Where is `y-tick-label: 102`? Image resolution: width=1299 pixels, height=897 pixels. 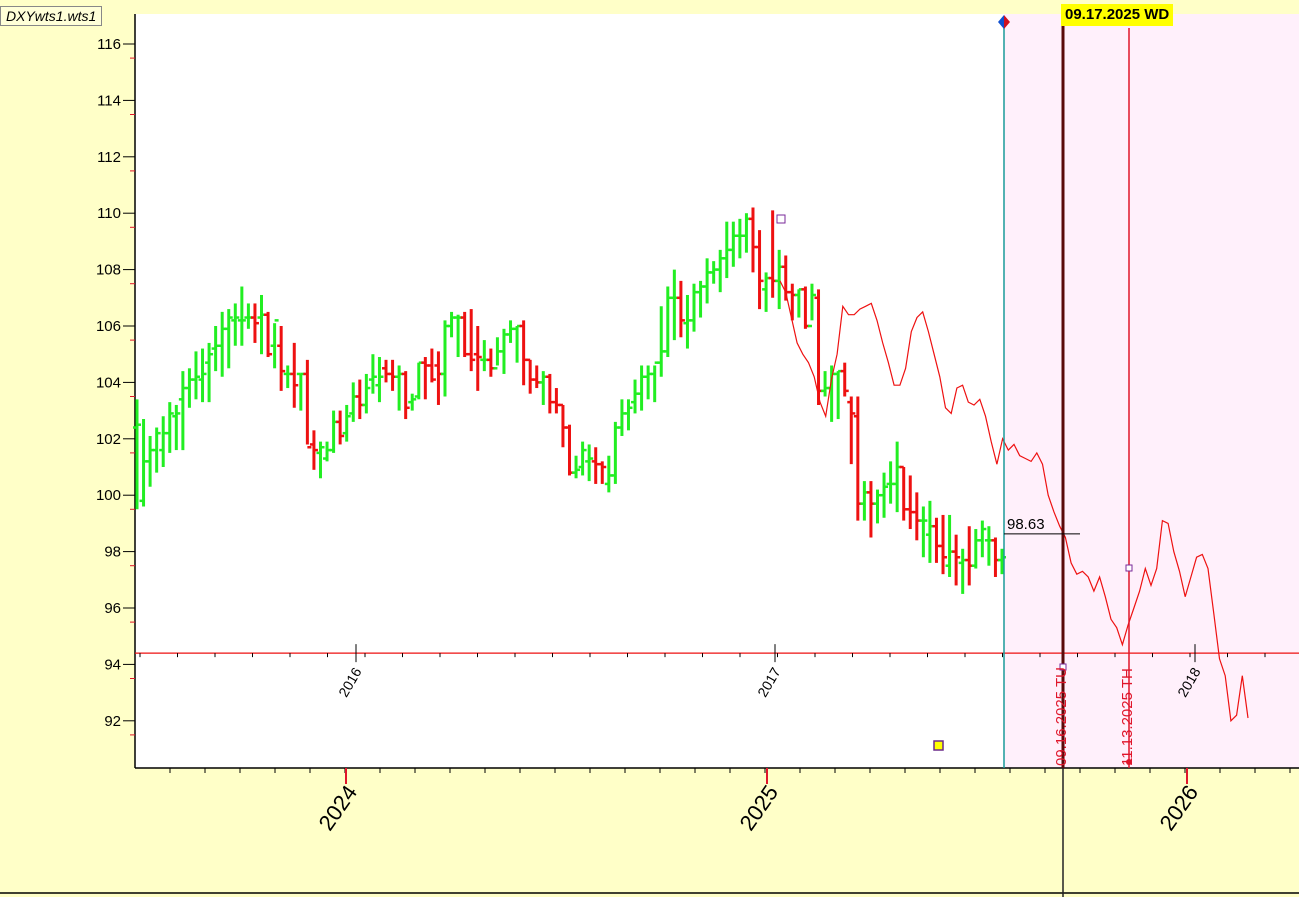
y-tick-label: 102 is located at coordinates (108, 439).